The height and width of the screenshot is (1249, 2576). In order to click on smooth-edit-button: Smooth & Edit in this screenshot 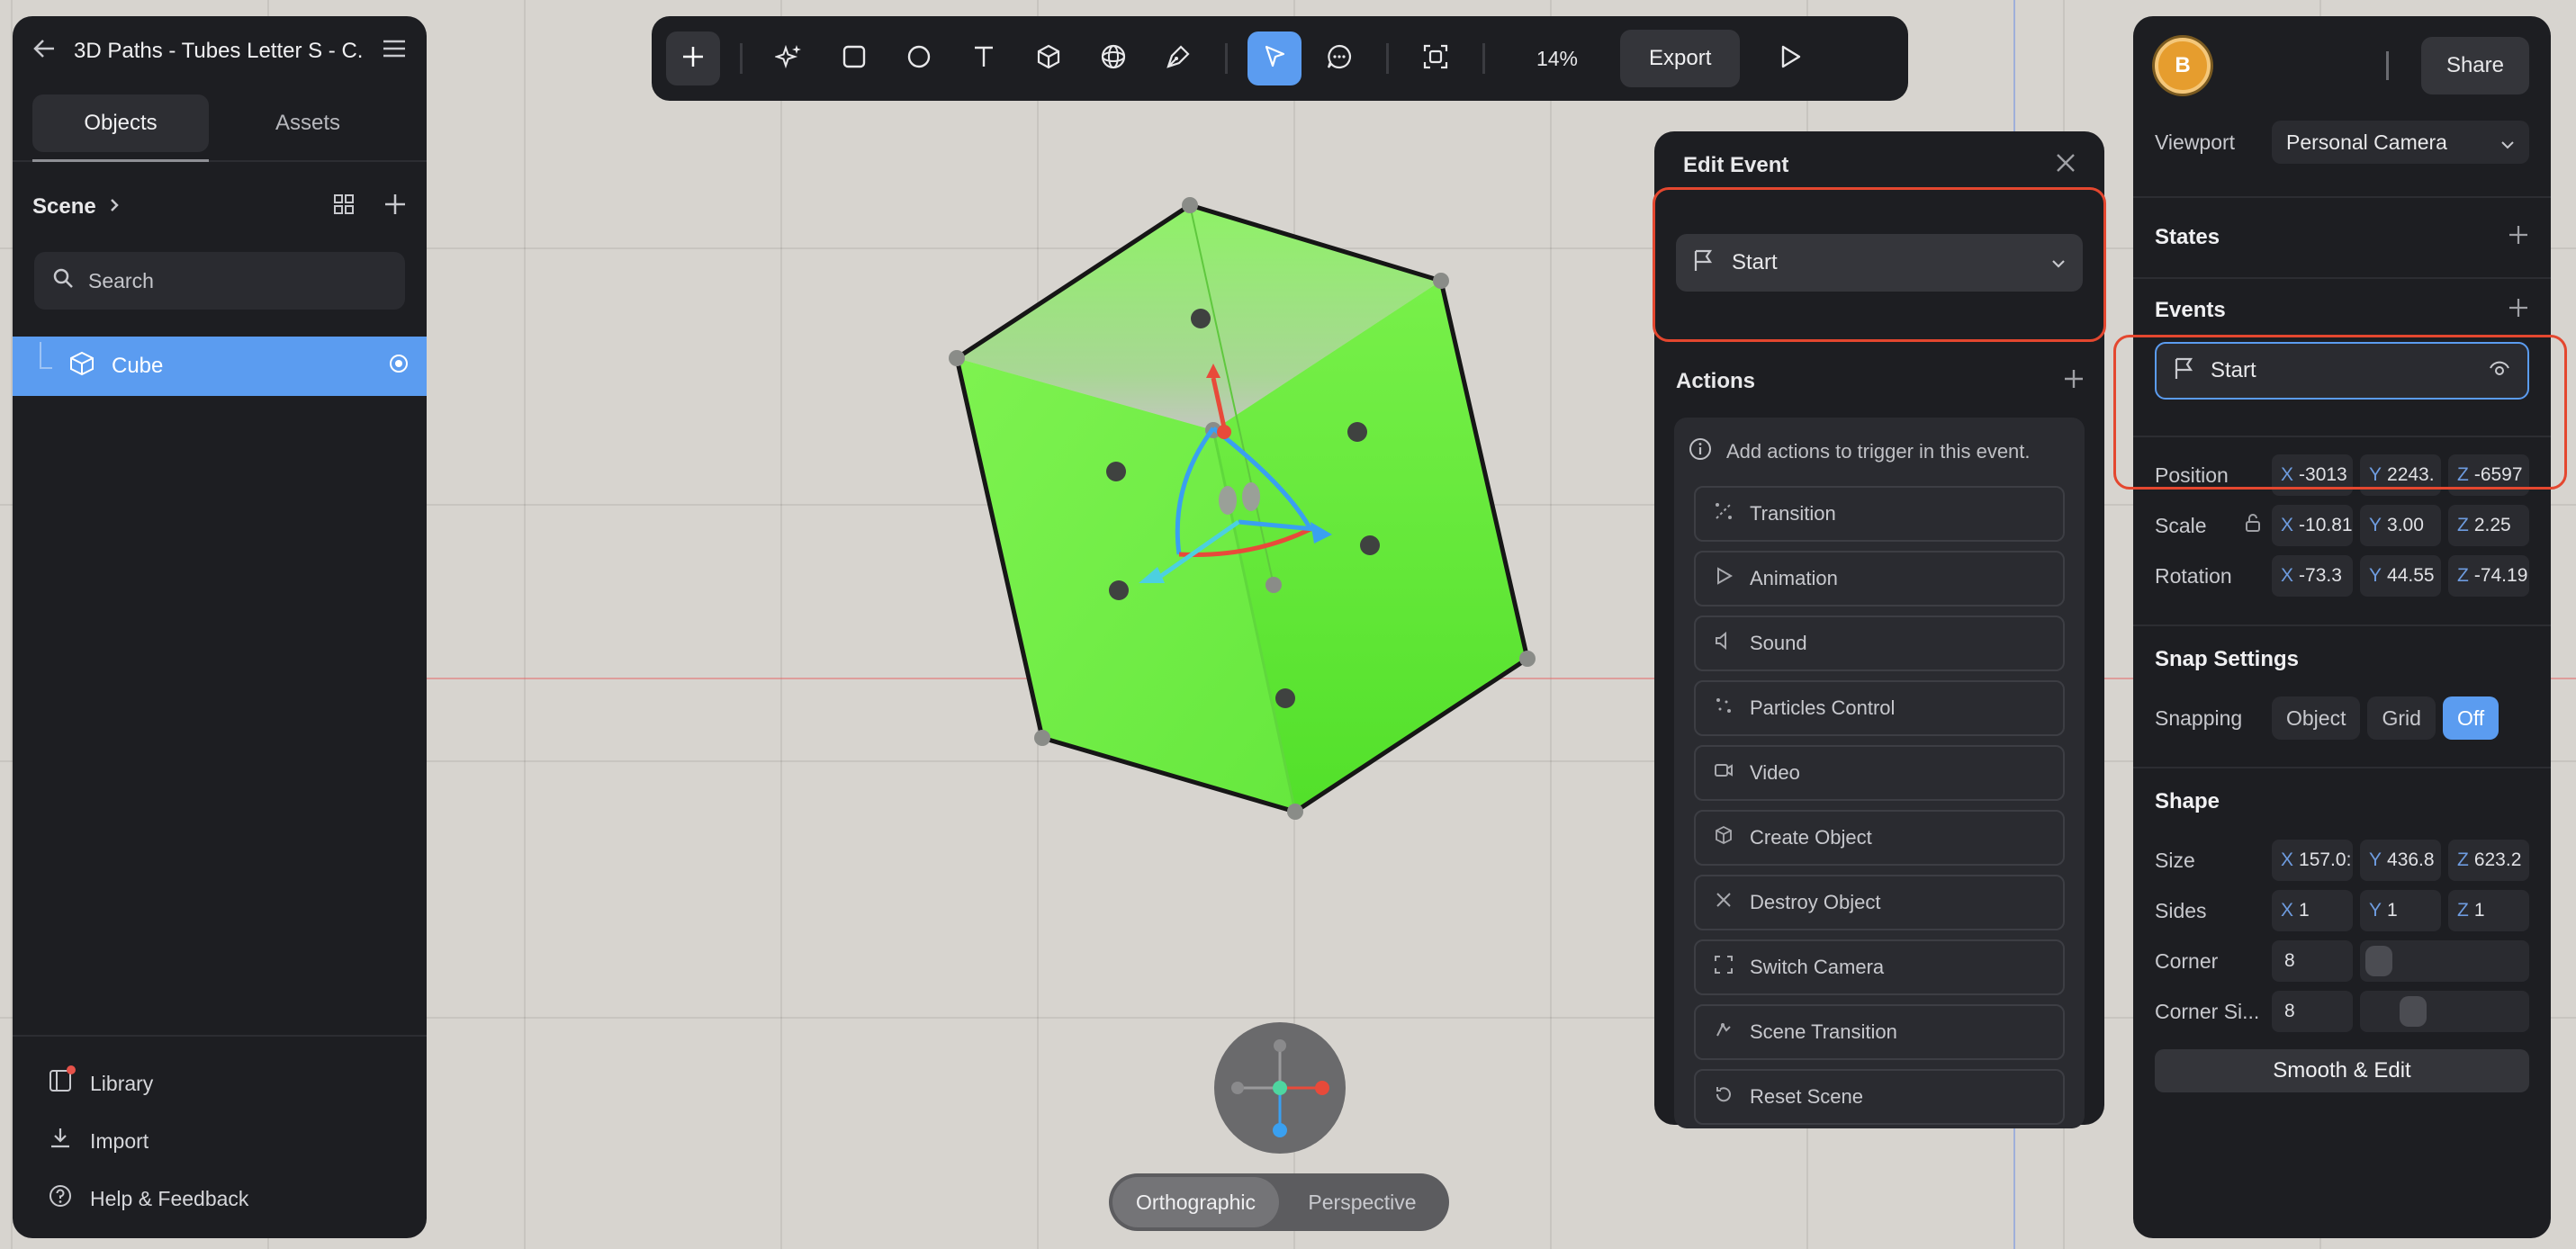, I will do `click(2342, 1070)`.